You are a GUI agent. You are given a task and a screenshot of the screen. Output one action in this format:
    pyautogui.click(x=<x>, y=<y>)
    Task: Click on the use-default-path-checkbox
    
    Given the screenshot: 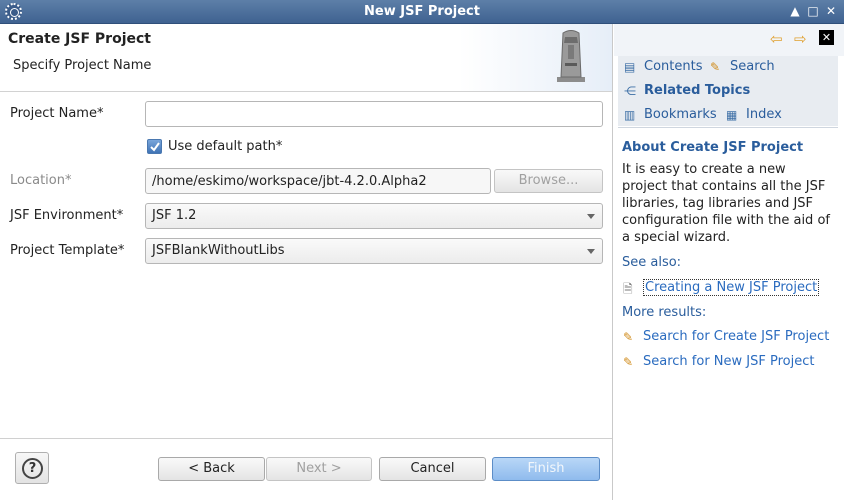 What is the action you would take?
    pyautogui.click(x=154, y=146)
    